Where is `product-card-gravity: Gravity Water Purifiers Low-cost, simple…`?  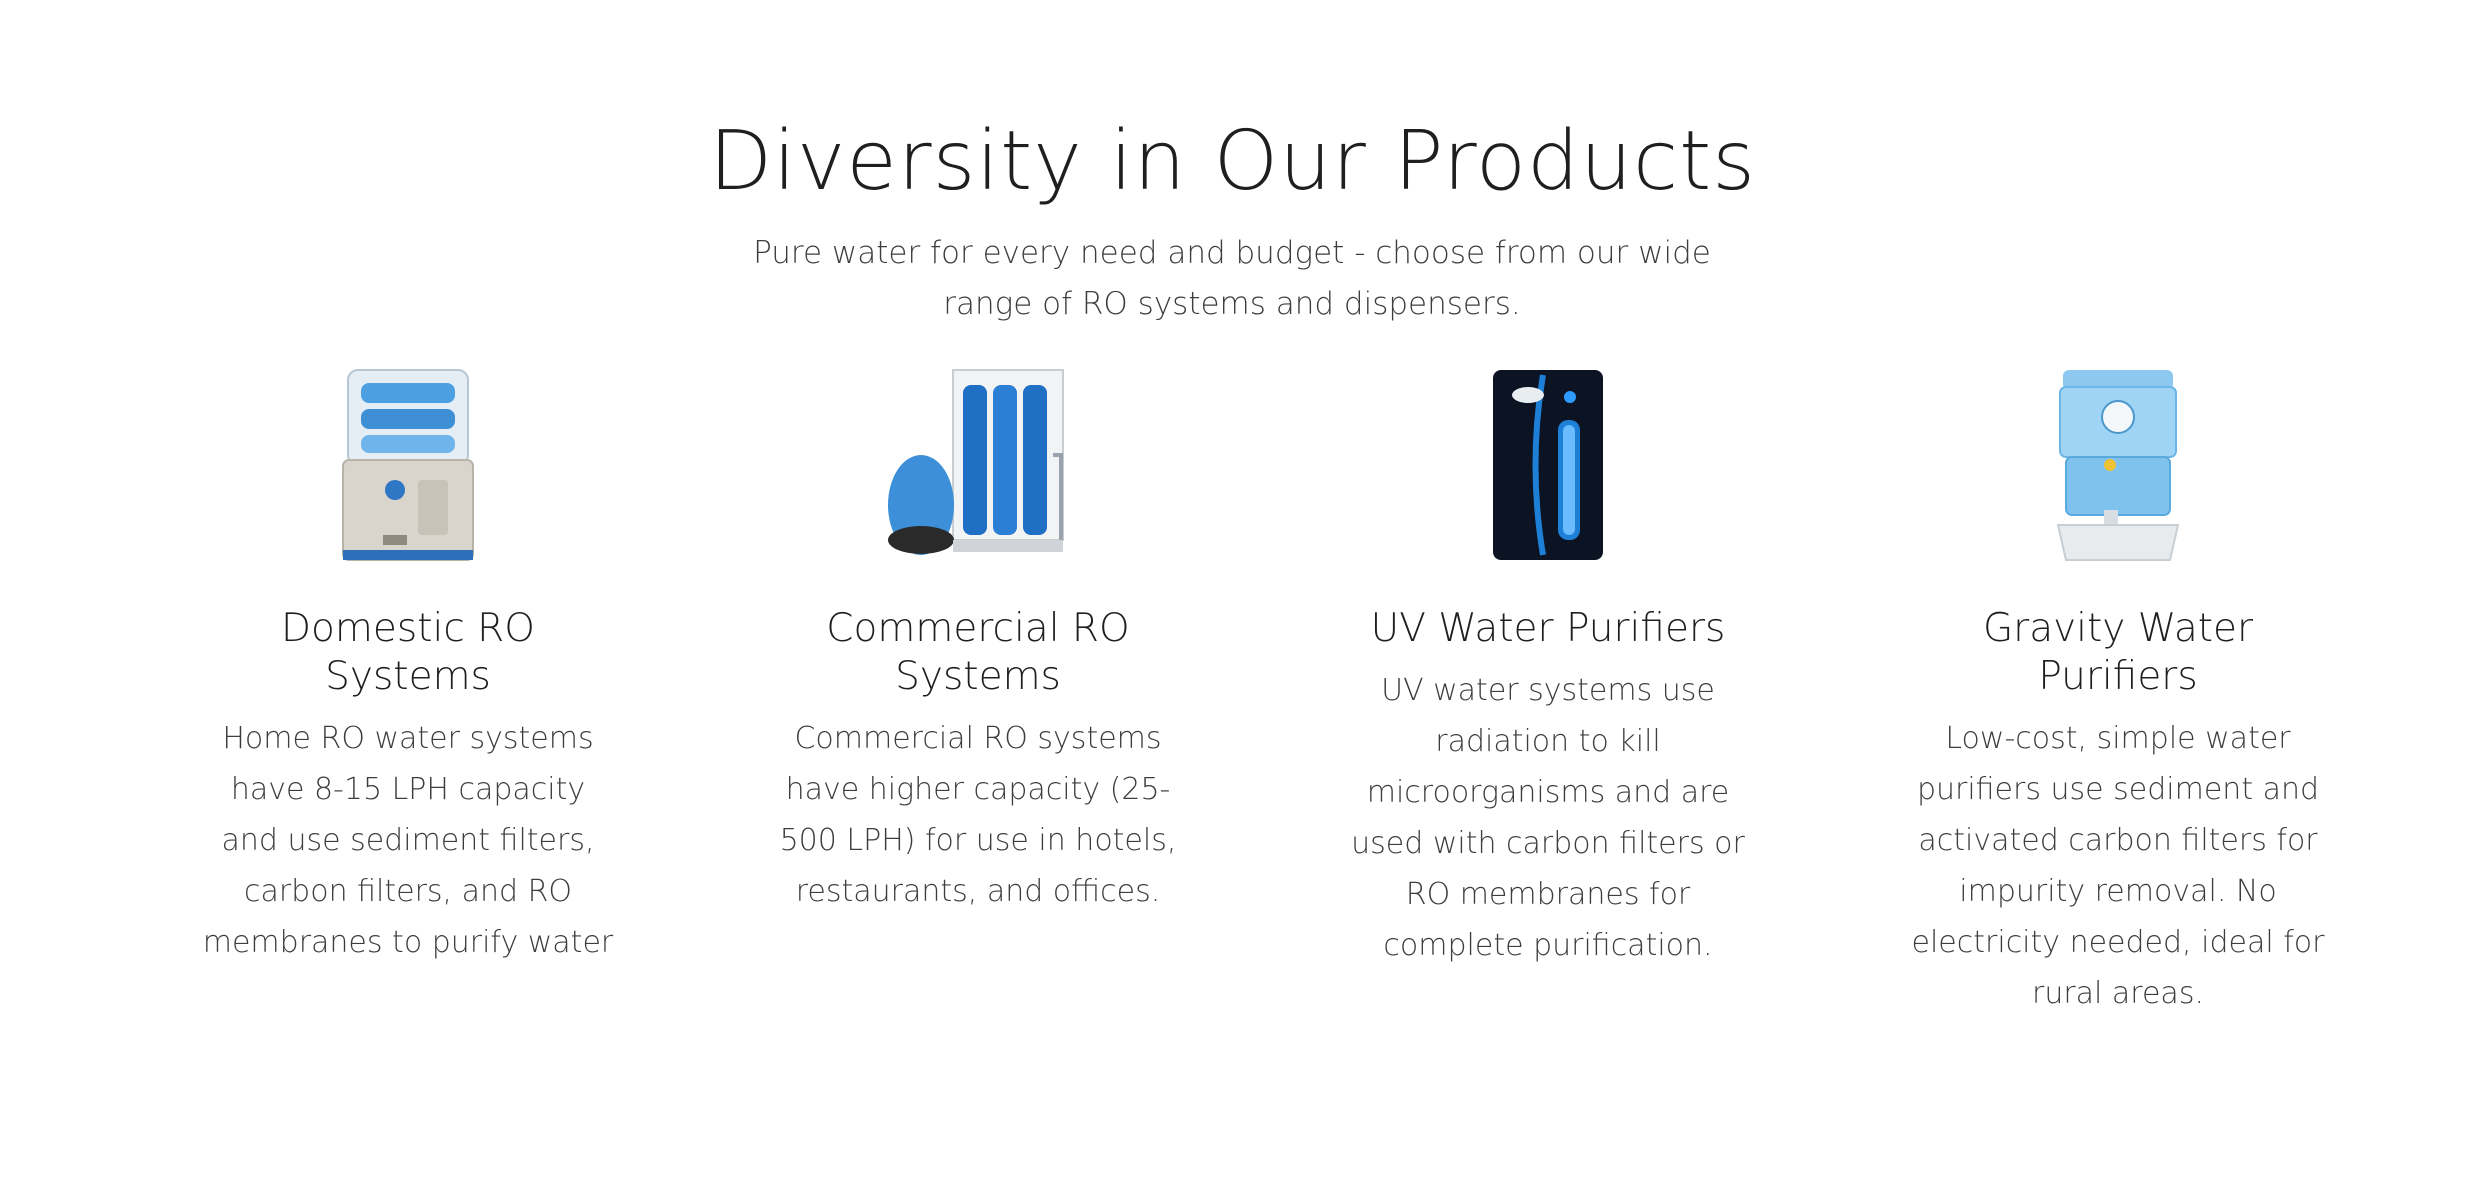 product-card-gravity: Gravity Water Purifiers Low-cost, simple… is located at coordinates (2118, 692).